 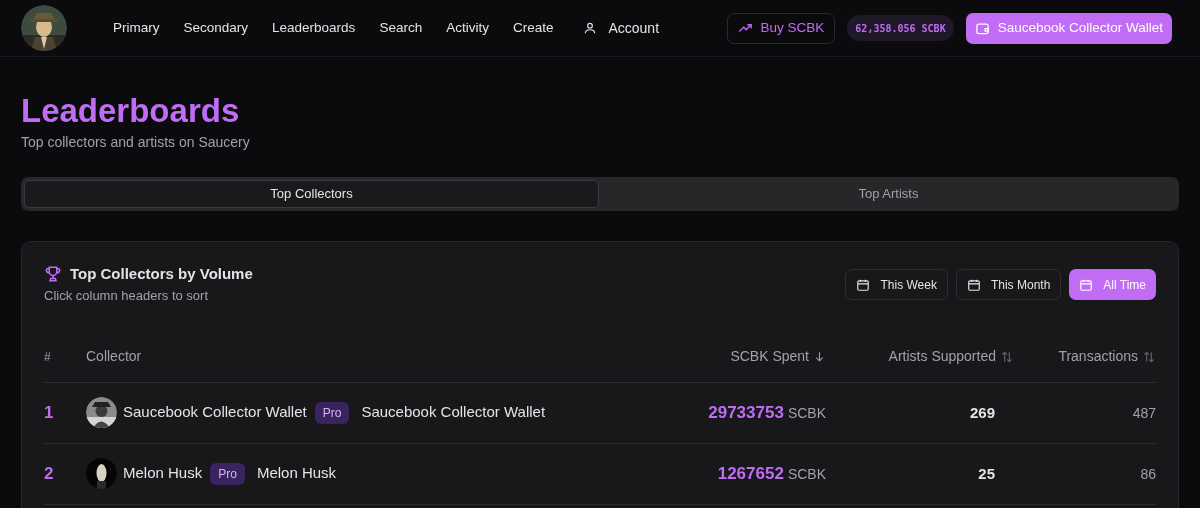 I want to click on nav-link: Create, so click(x=533, y=28).